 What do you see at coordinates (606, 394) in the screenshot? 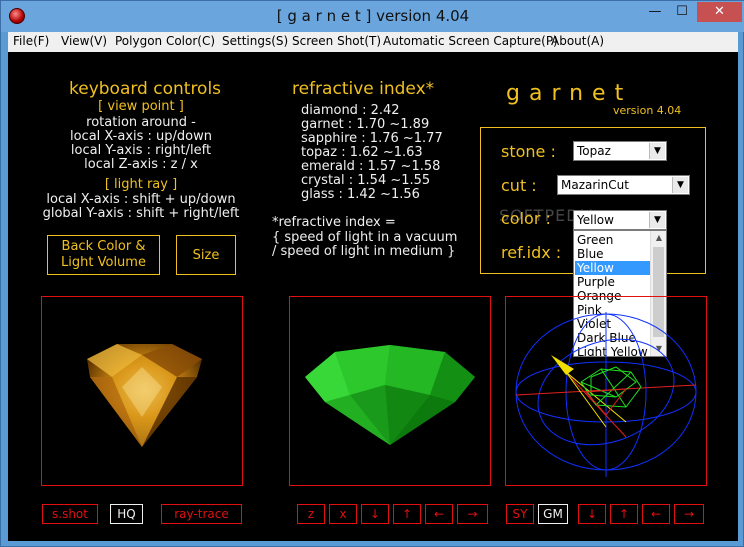
I see `wireframe-render` at bounding box center [606, 394].